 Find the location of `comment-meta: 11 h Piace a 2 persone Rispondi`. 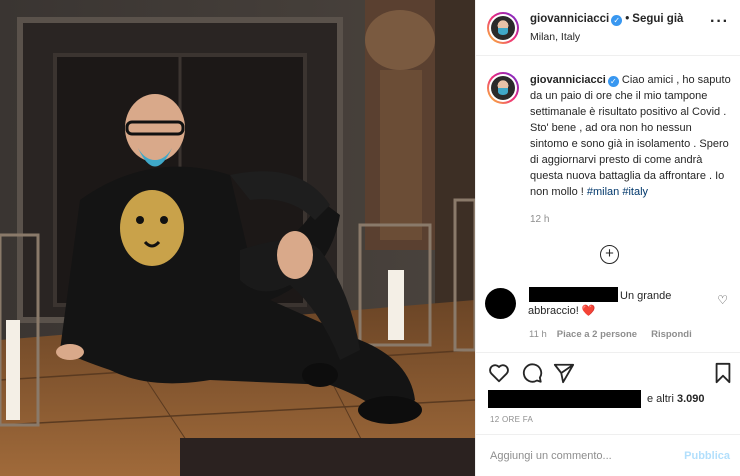

comment-meta: 11 h Piace a 2 persone Rispondi is located at coordinates (617, 334).